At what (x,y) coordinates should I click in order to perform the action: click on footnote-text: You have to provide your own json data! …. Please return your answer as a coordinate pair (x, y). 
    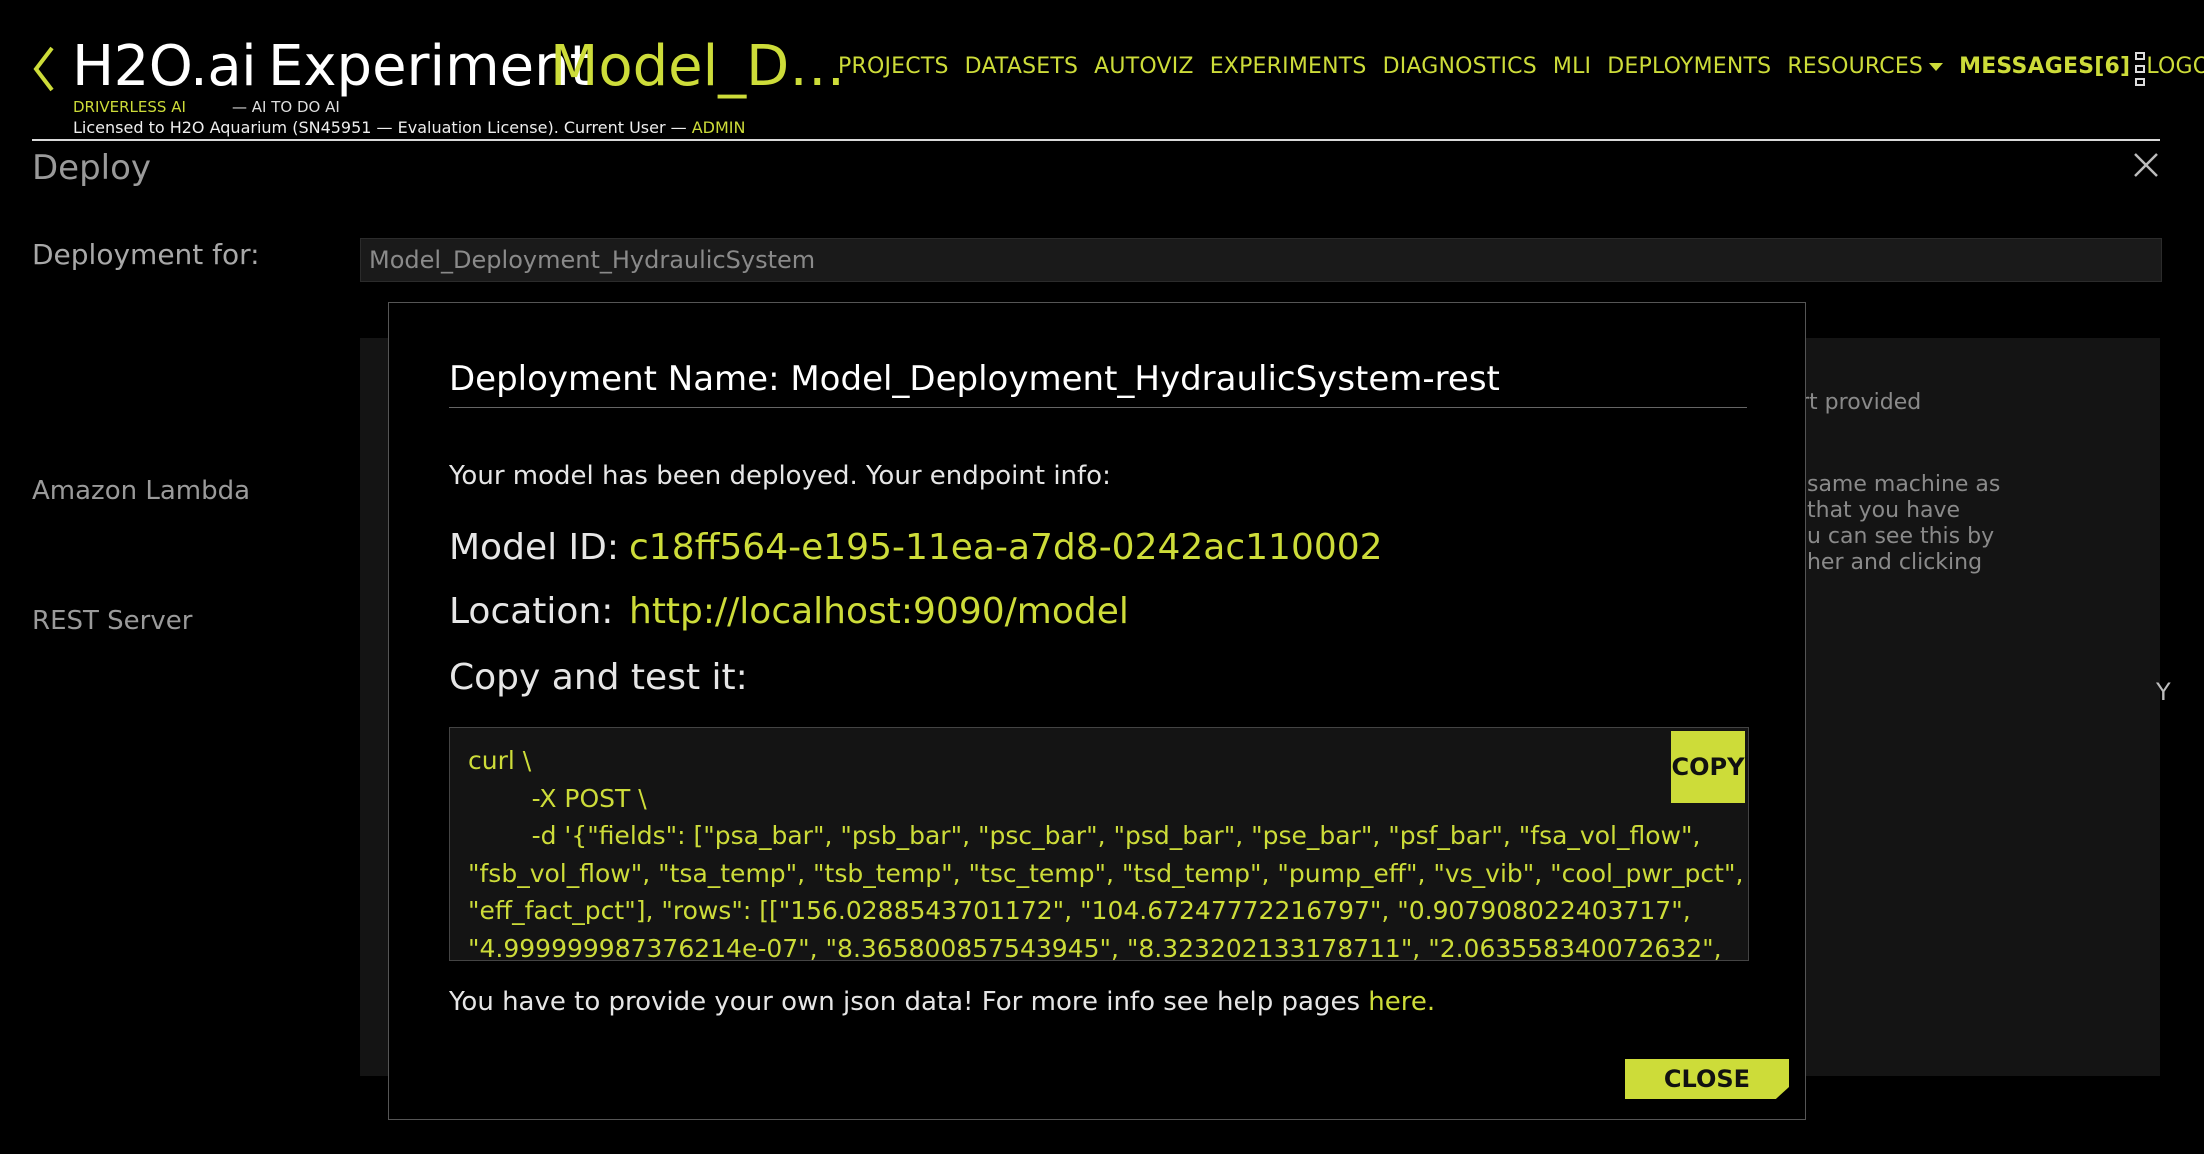
    Looking at the image, I should click on (905, 1002).